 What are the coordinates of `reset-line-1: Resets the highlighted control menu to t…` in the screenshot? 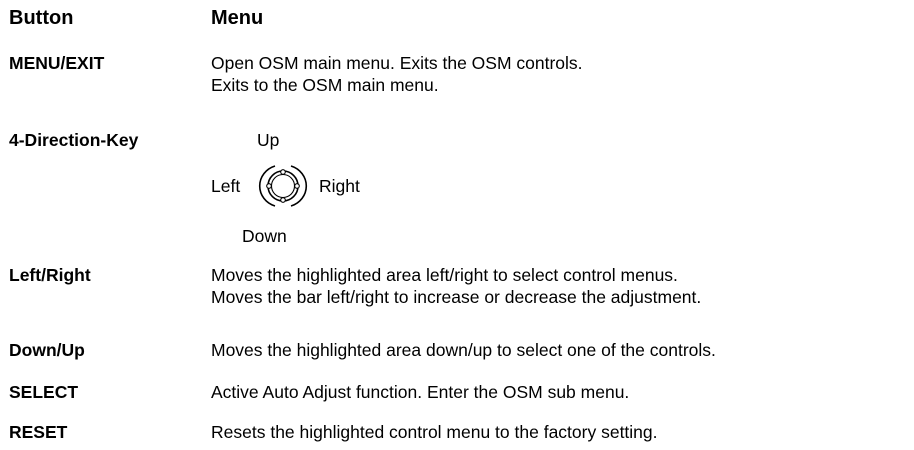 It's located at (434, 432).